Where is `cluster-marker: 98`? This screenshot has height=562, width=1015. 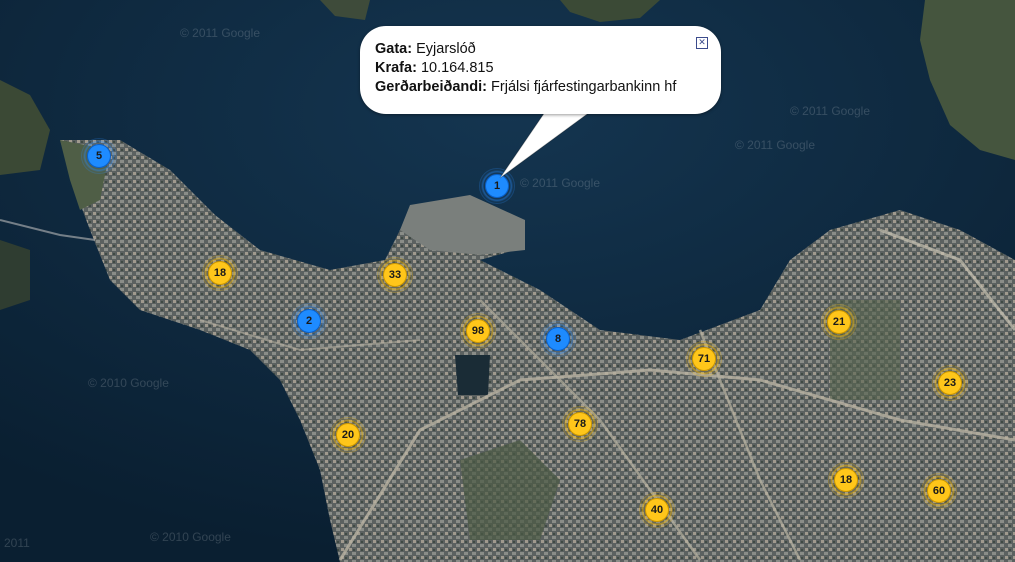
cluster-marker: 98 is located at coordinates (478, 331).